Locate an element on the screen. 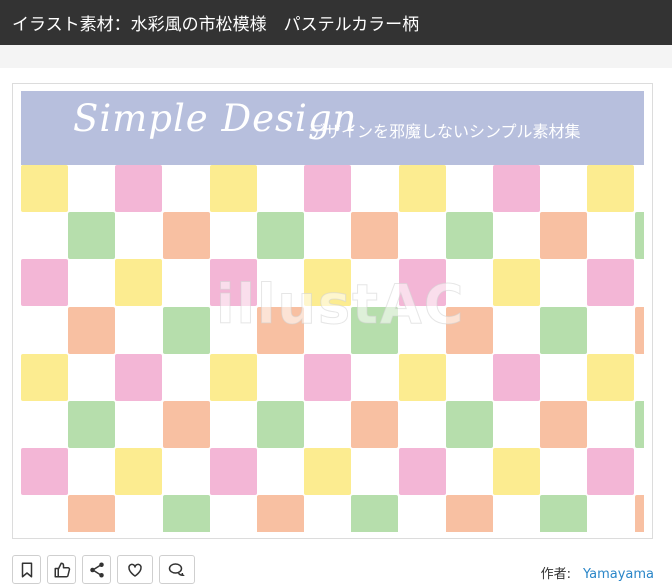 This screenshot has width=672, height=587. share-button is located at coordinates (96, 569).